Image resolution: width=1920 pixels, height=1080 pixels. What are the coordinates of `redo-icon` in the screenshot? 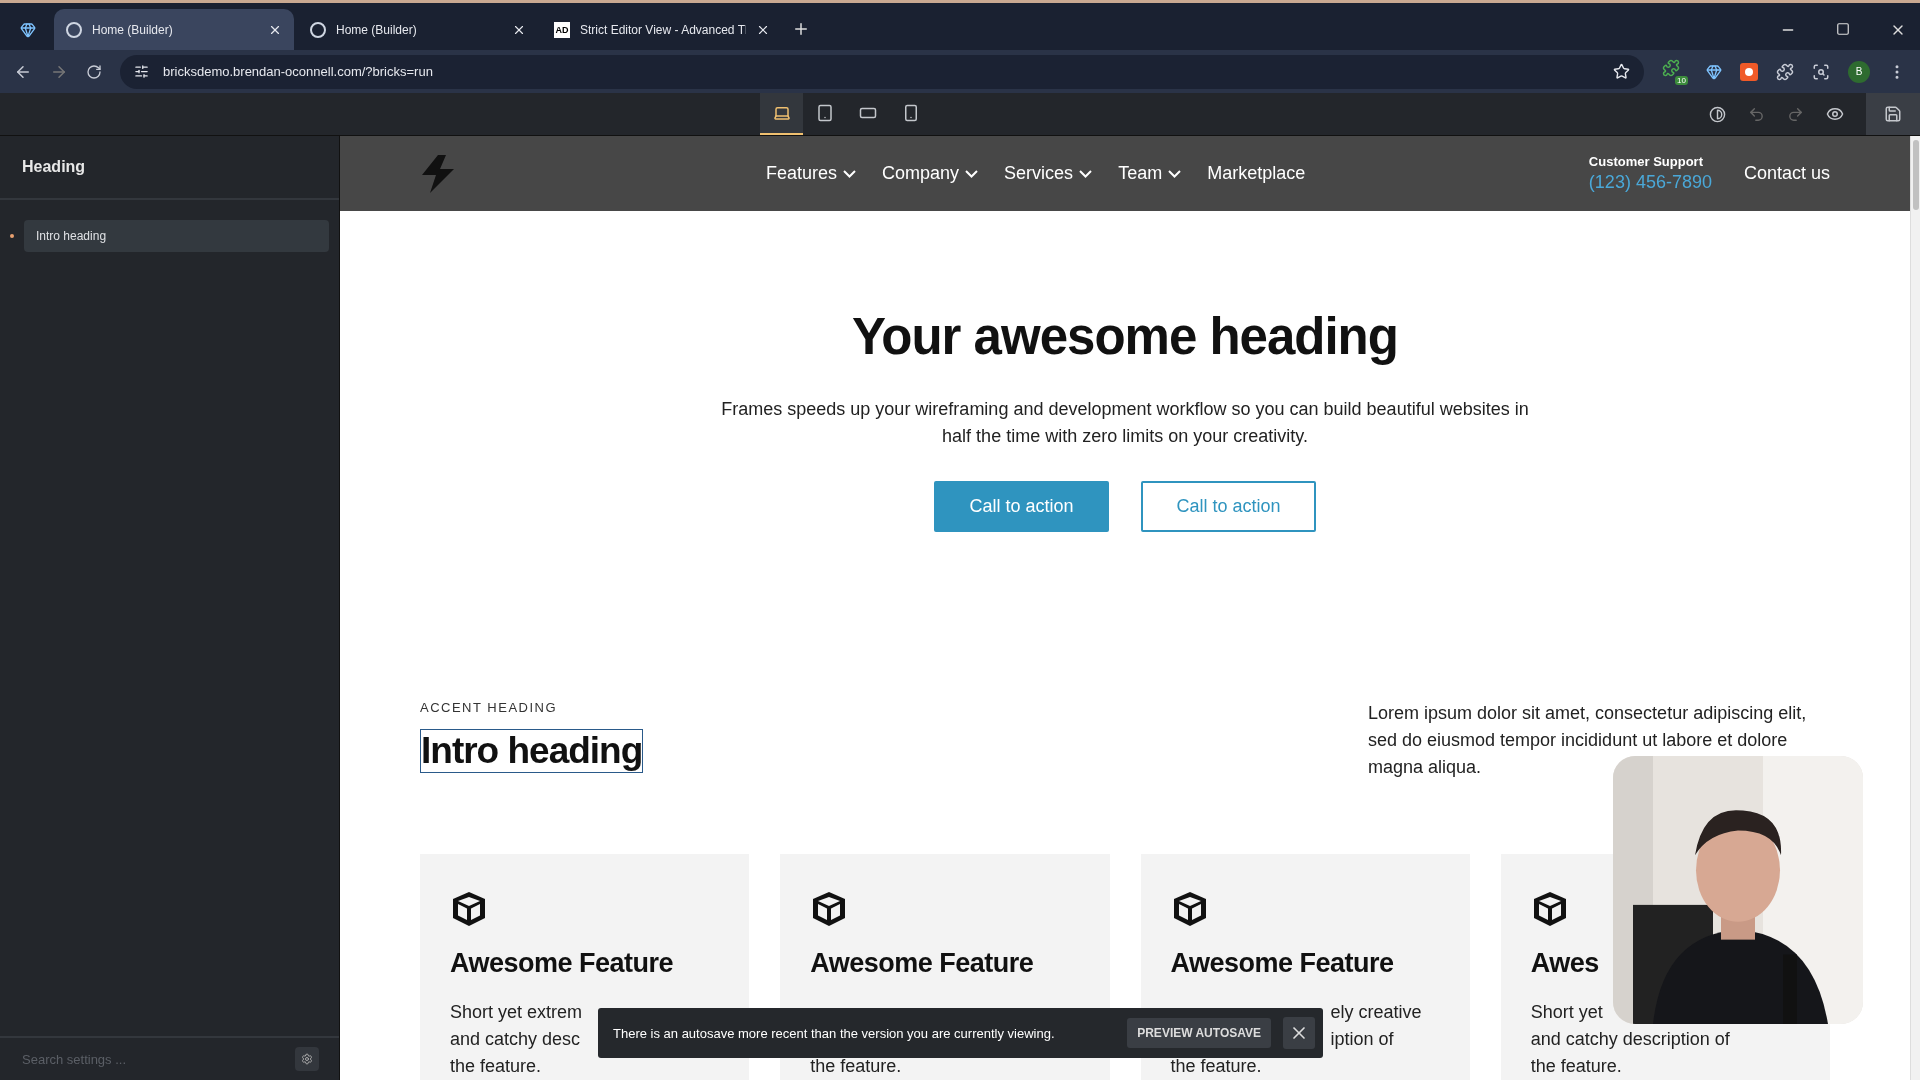 It's located at (1795, 114).